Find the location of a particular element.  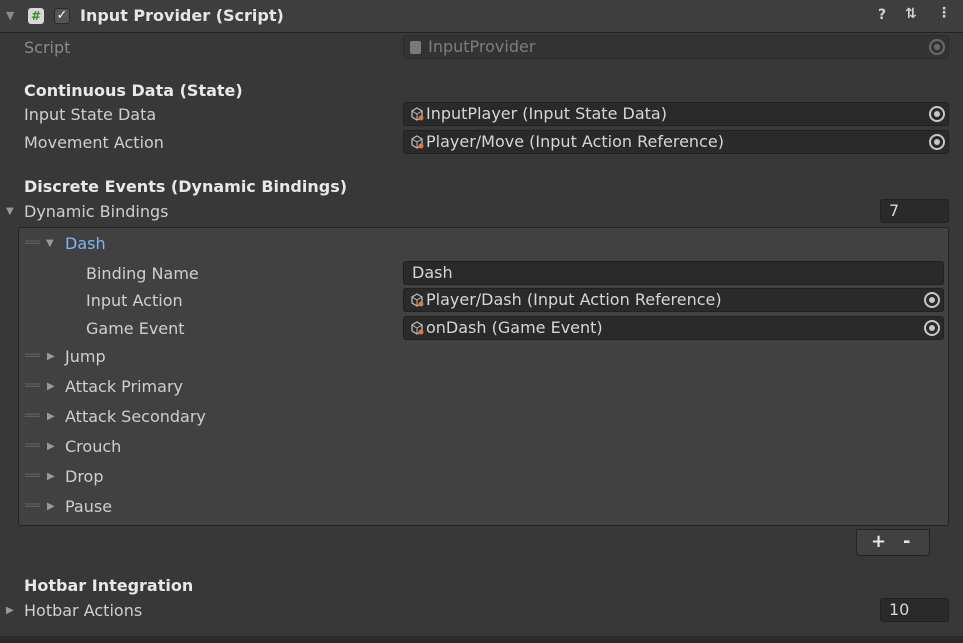

script-field: InputProvider is located at coordinates (676, 47).